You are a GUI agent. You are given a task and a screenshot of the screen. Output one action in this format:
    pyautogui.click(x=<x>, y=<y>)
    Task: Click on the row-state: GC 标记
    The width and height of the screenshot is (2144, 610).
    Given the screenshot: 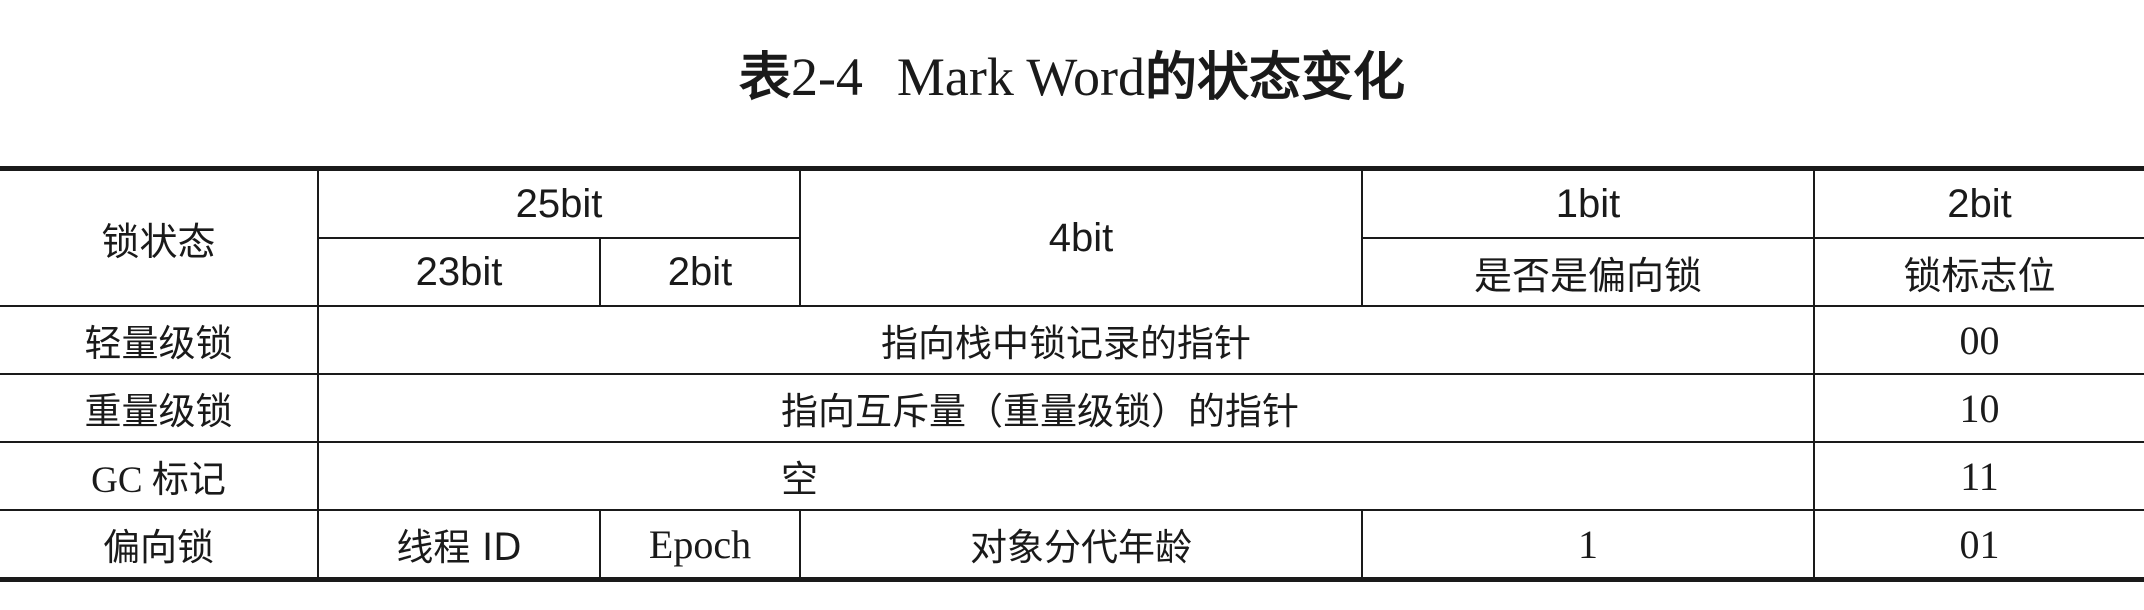 What is the action you would take?
    pyautogui.click(x=159, y=476)
    